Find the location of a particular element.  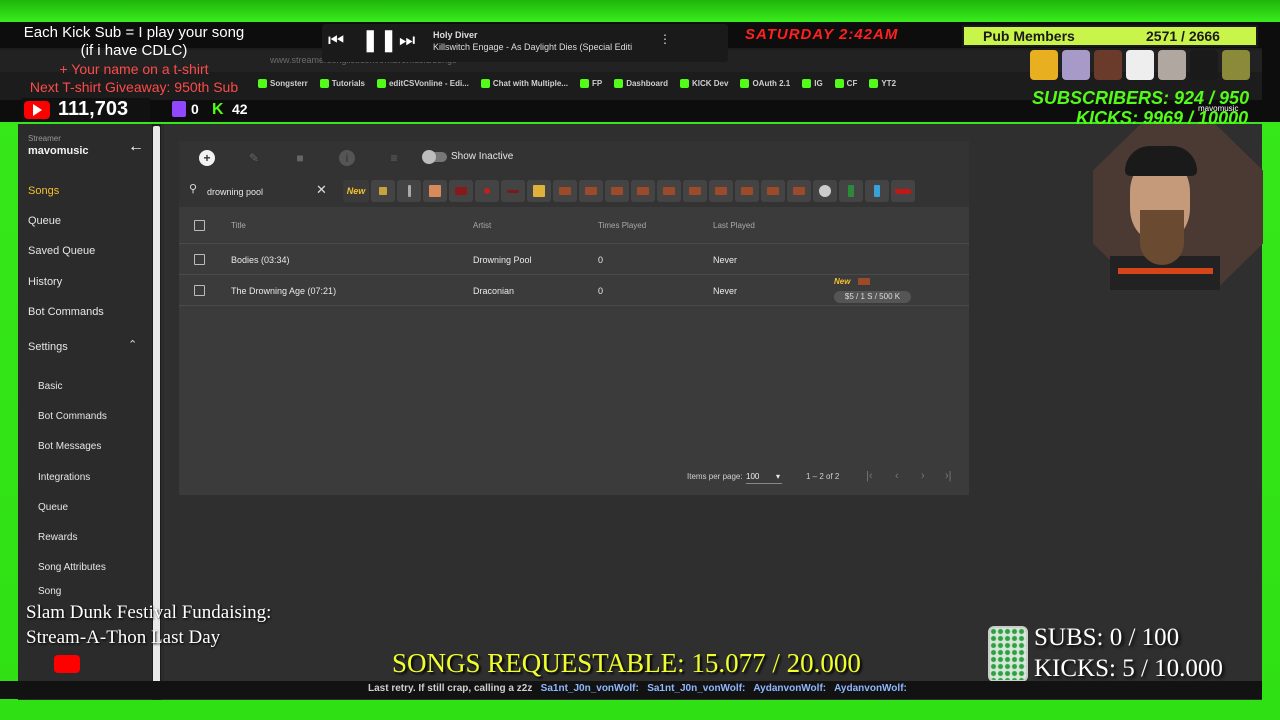

last-page-icon: ›| is located at coordinates (948, 476).